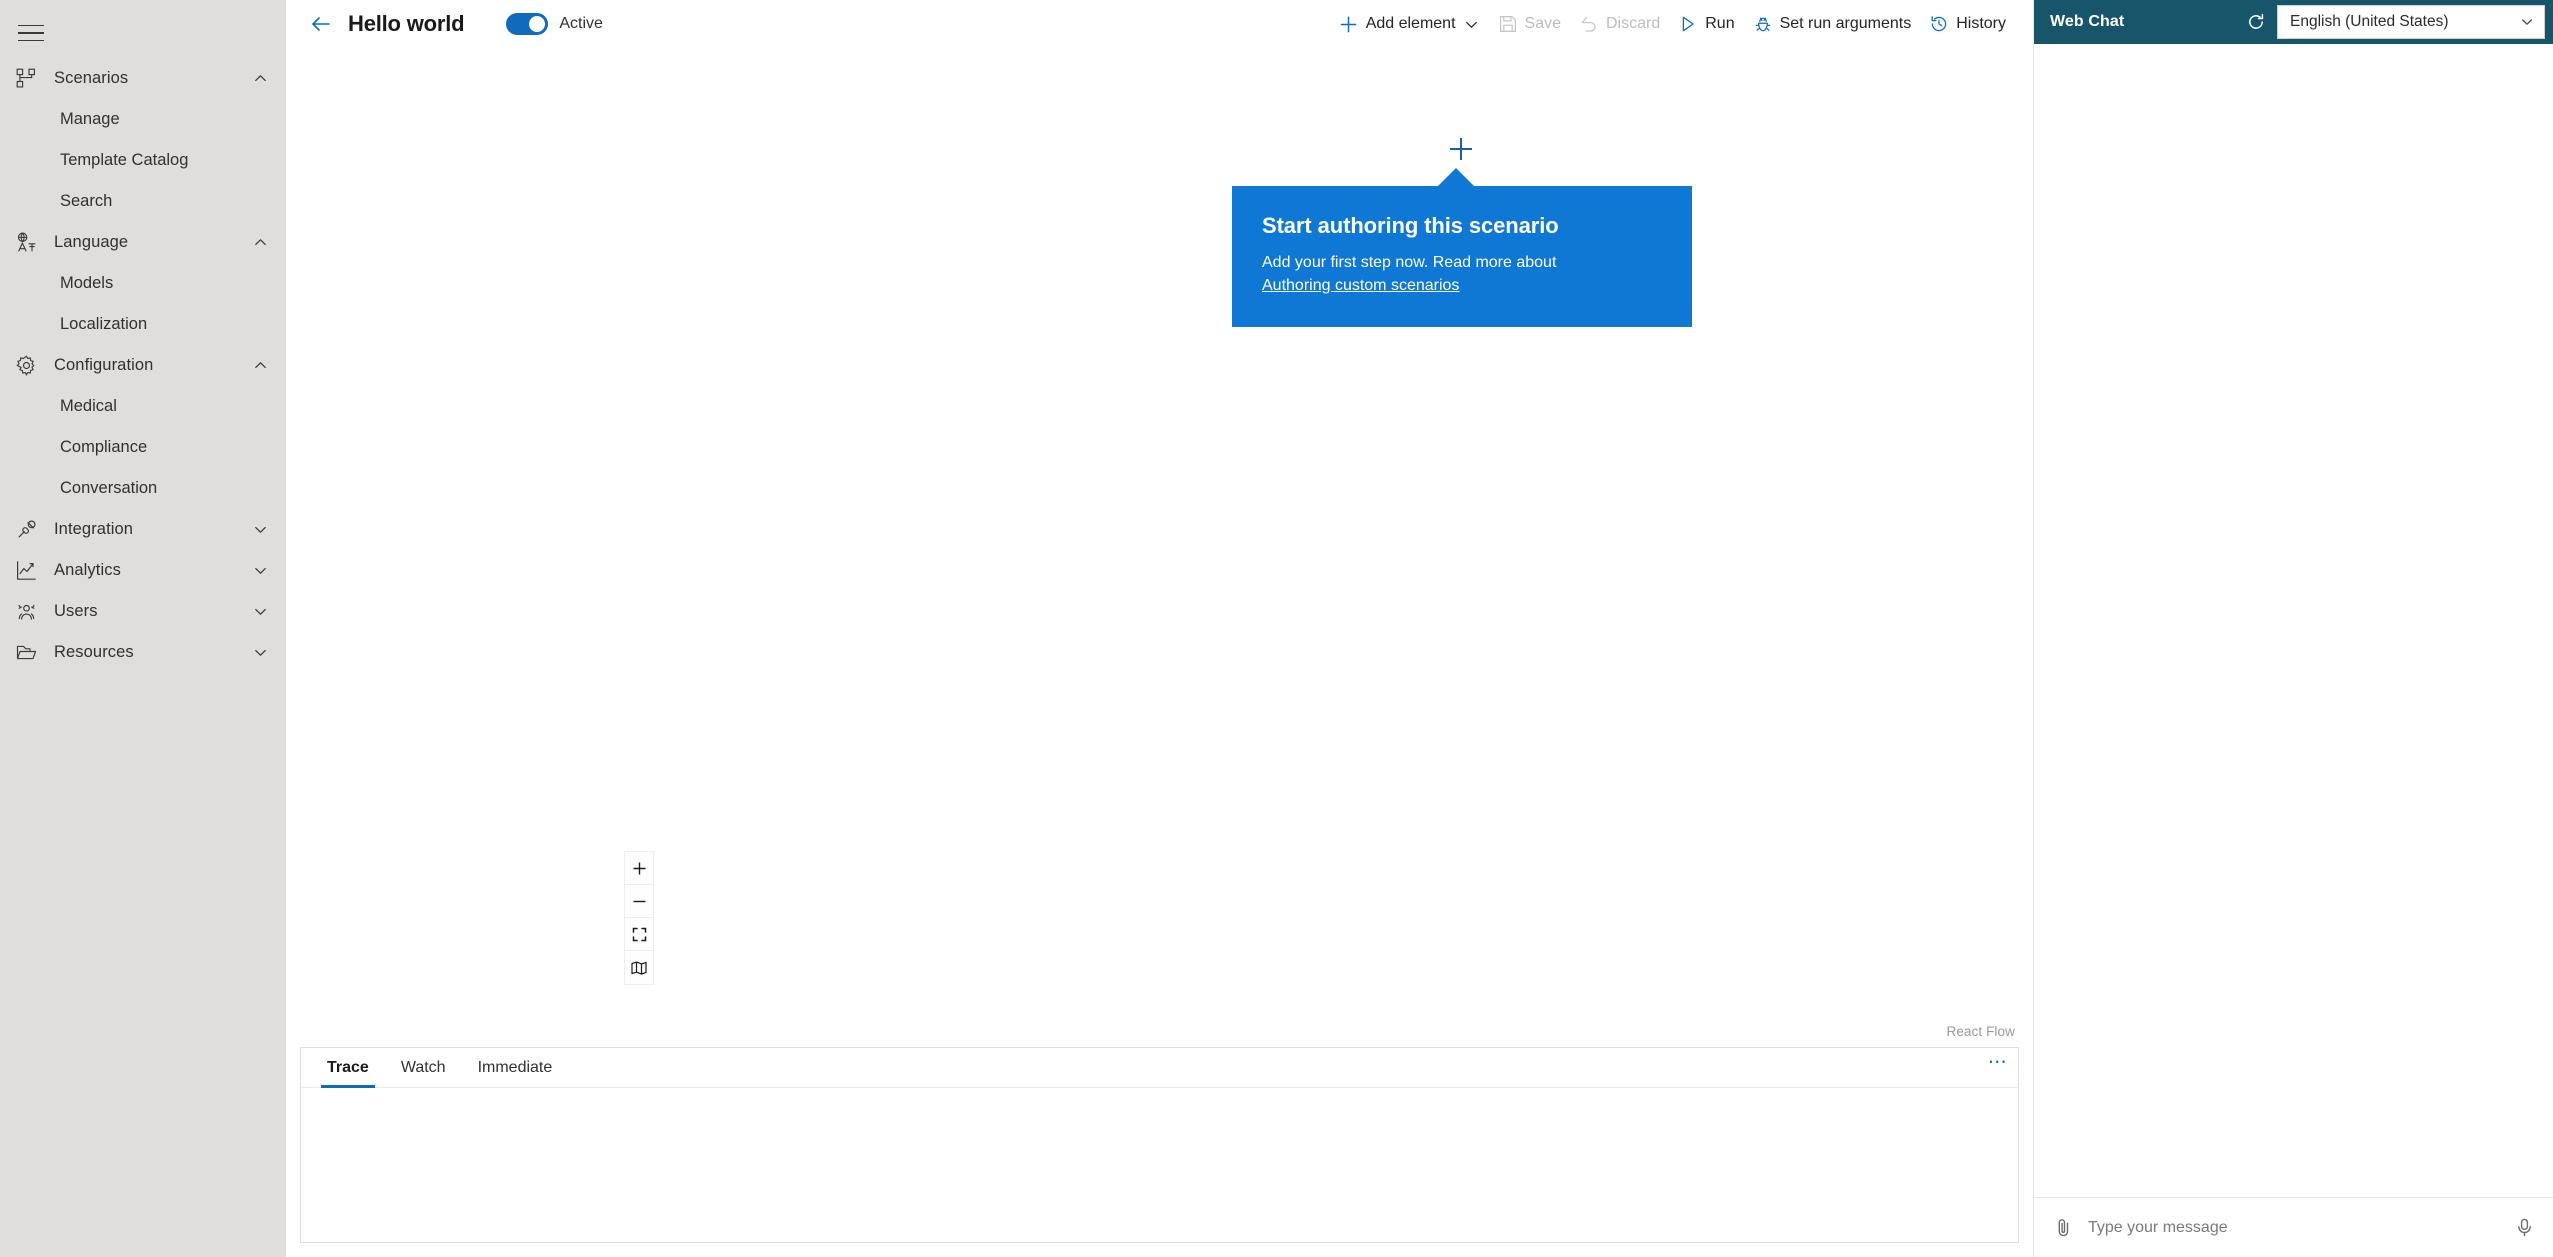  What do you see at coordinates (31, 79) in the screenshot?
I see `flowchart-icon` at bounding box center [31, 79].